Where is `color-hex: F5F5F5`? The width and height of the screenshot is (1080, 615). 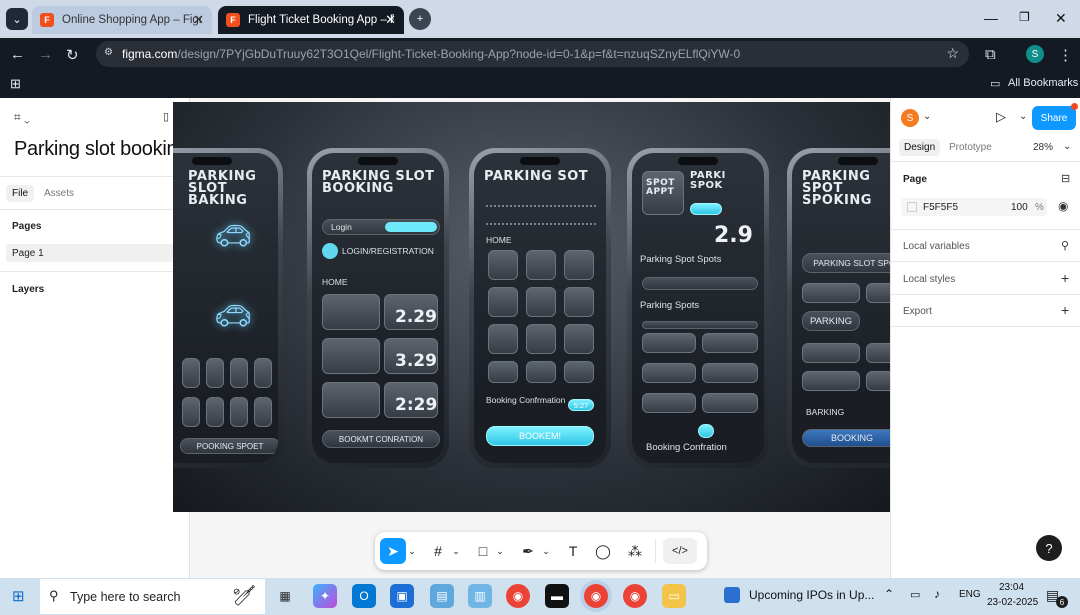
color-hex: F5F5F5 is located at coordinates (940, 207).